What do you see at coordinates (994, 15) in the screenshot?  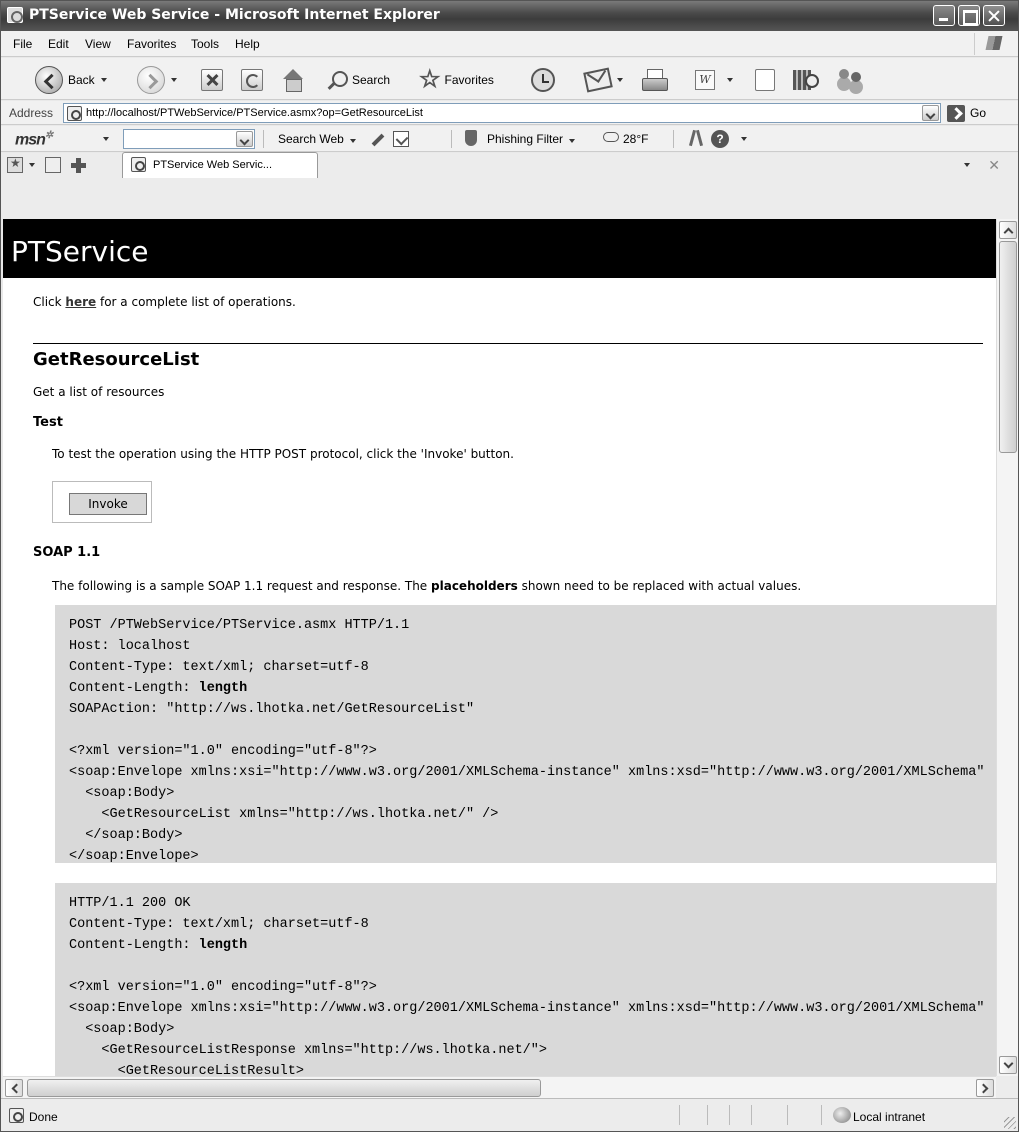 I see `close-button` at bounding box center [994, 15].